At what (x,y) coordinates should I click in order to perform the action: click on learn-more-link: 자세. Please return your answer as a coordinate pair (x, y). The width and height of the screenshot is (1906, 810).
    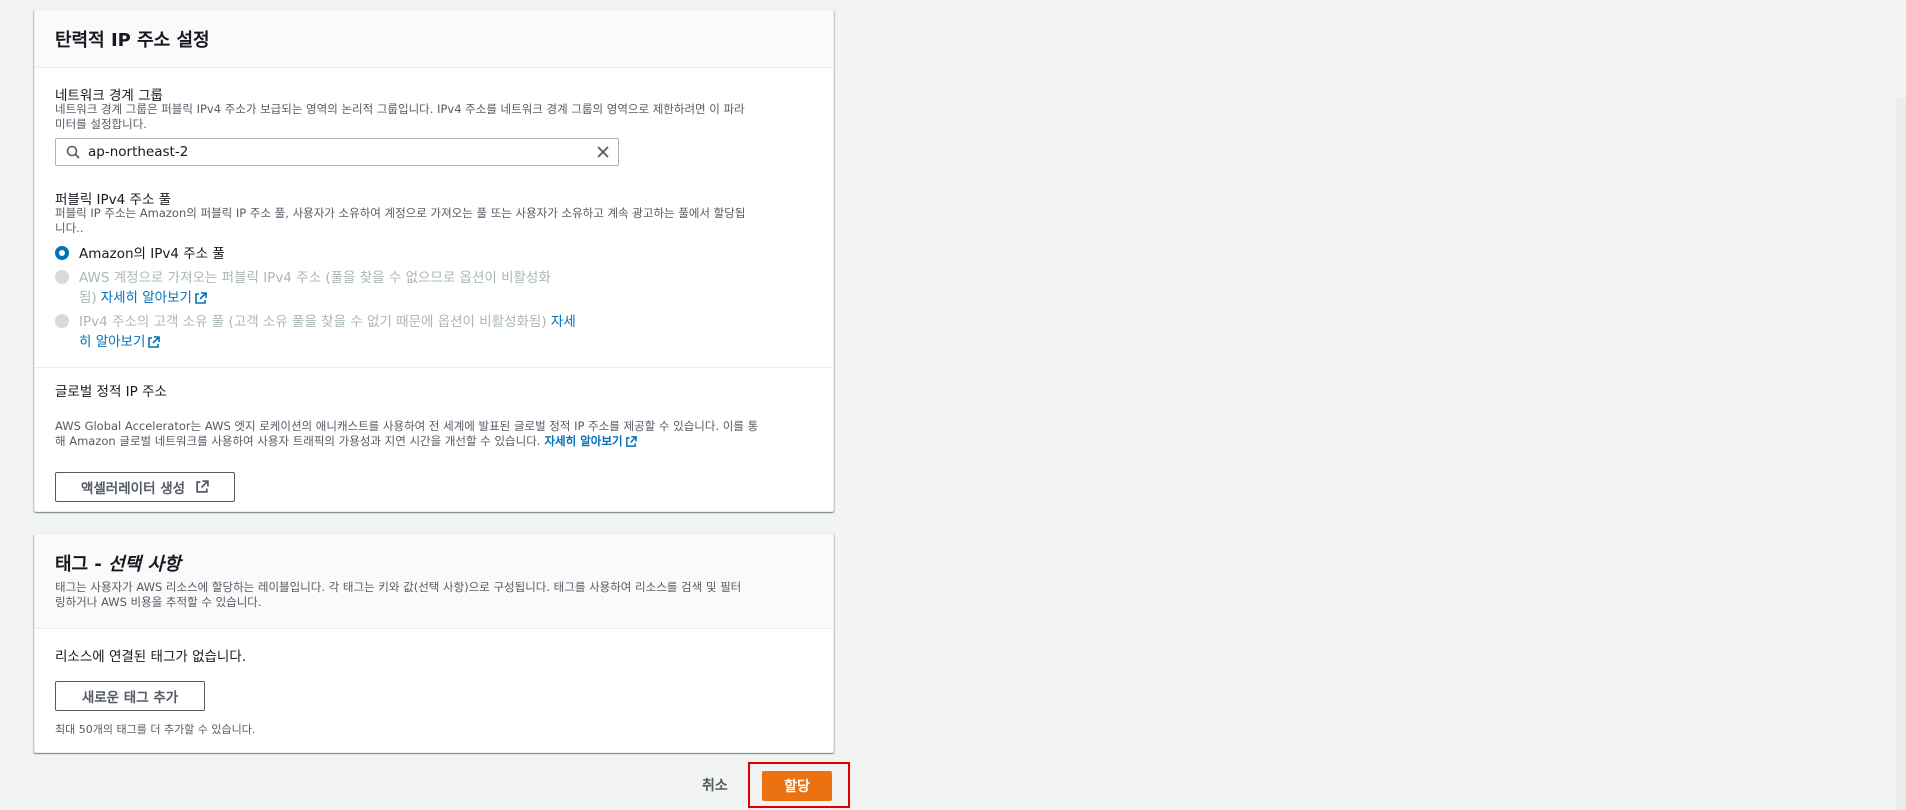
    Looking at the image, I should click on (563, 322).